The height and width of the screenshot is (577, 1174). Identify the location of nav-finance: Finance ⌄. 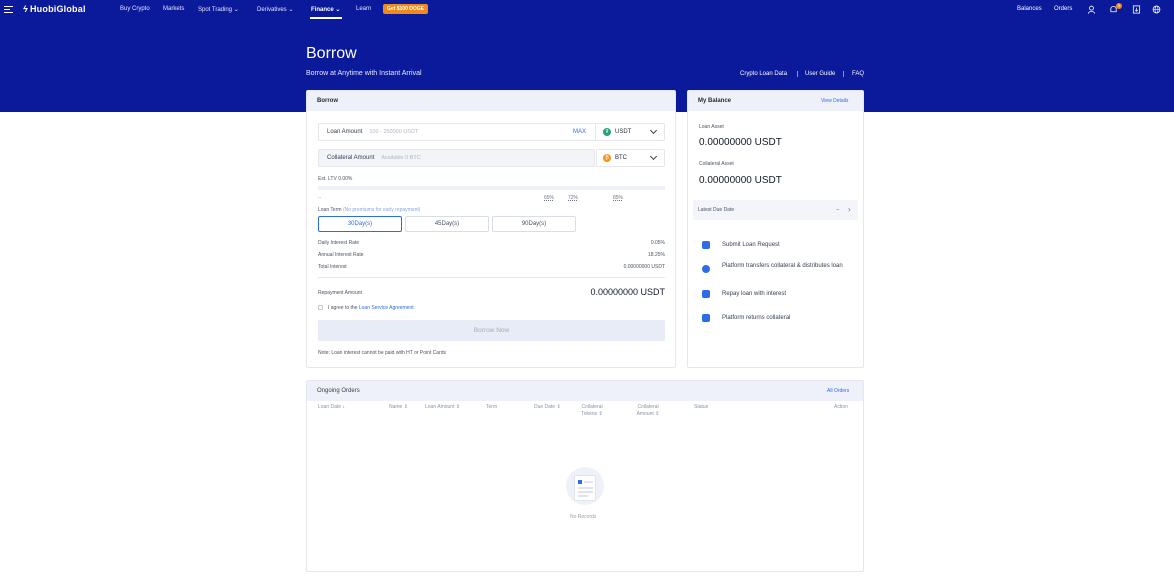
(325, 9).